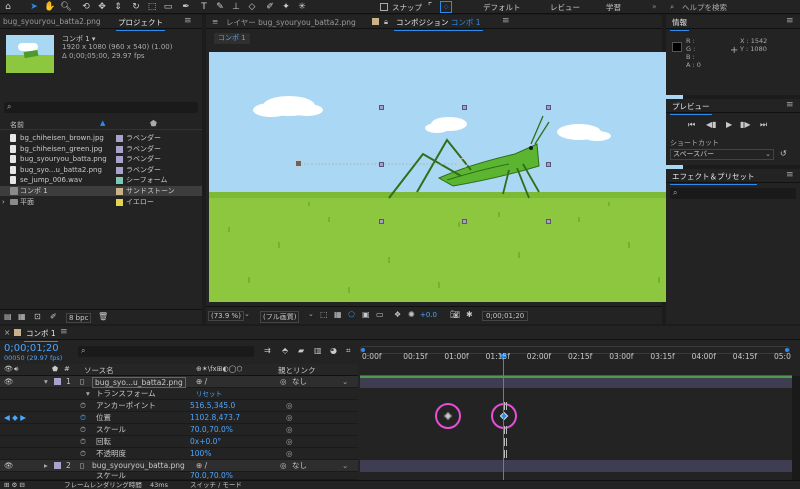 This screenshot has height=489, width=800. What do you see at coordinates (397, 314) in the screenshot?
I see `color-management-icon: ❖` at bounding box center [397, 314].